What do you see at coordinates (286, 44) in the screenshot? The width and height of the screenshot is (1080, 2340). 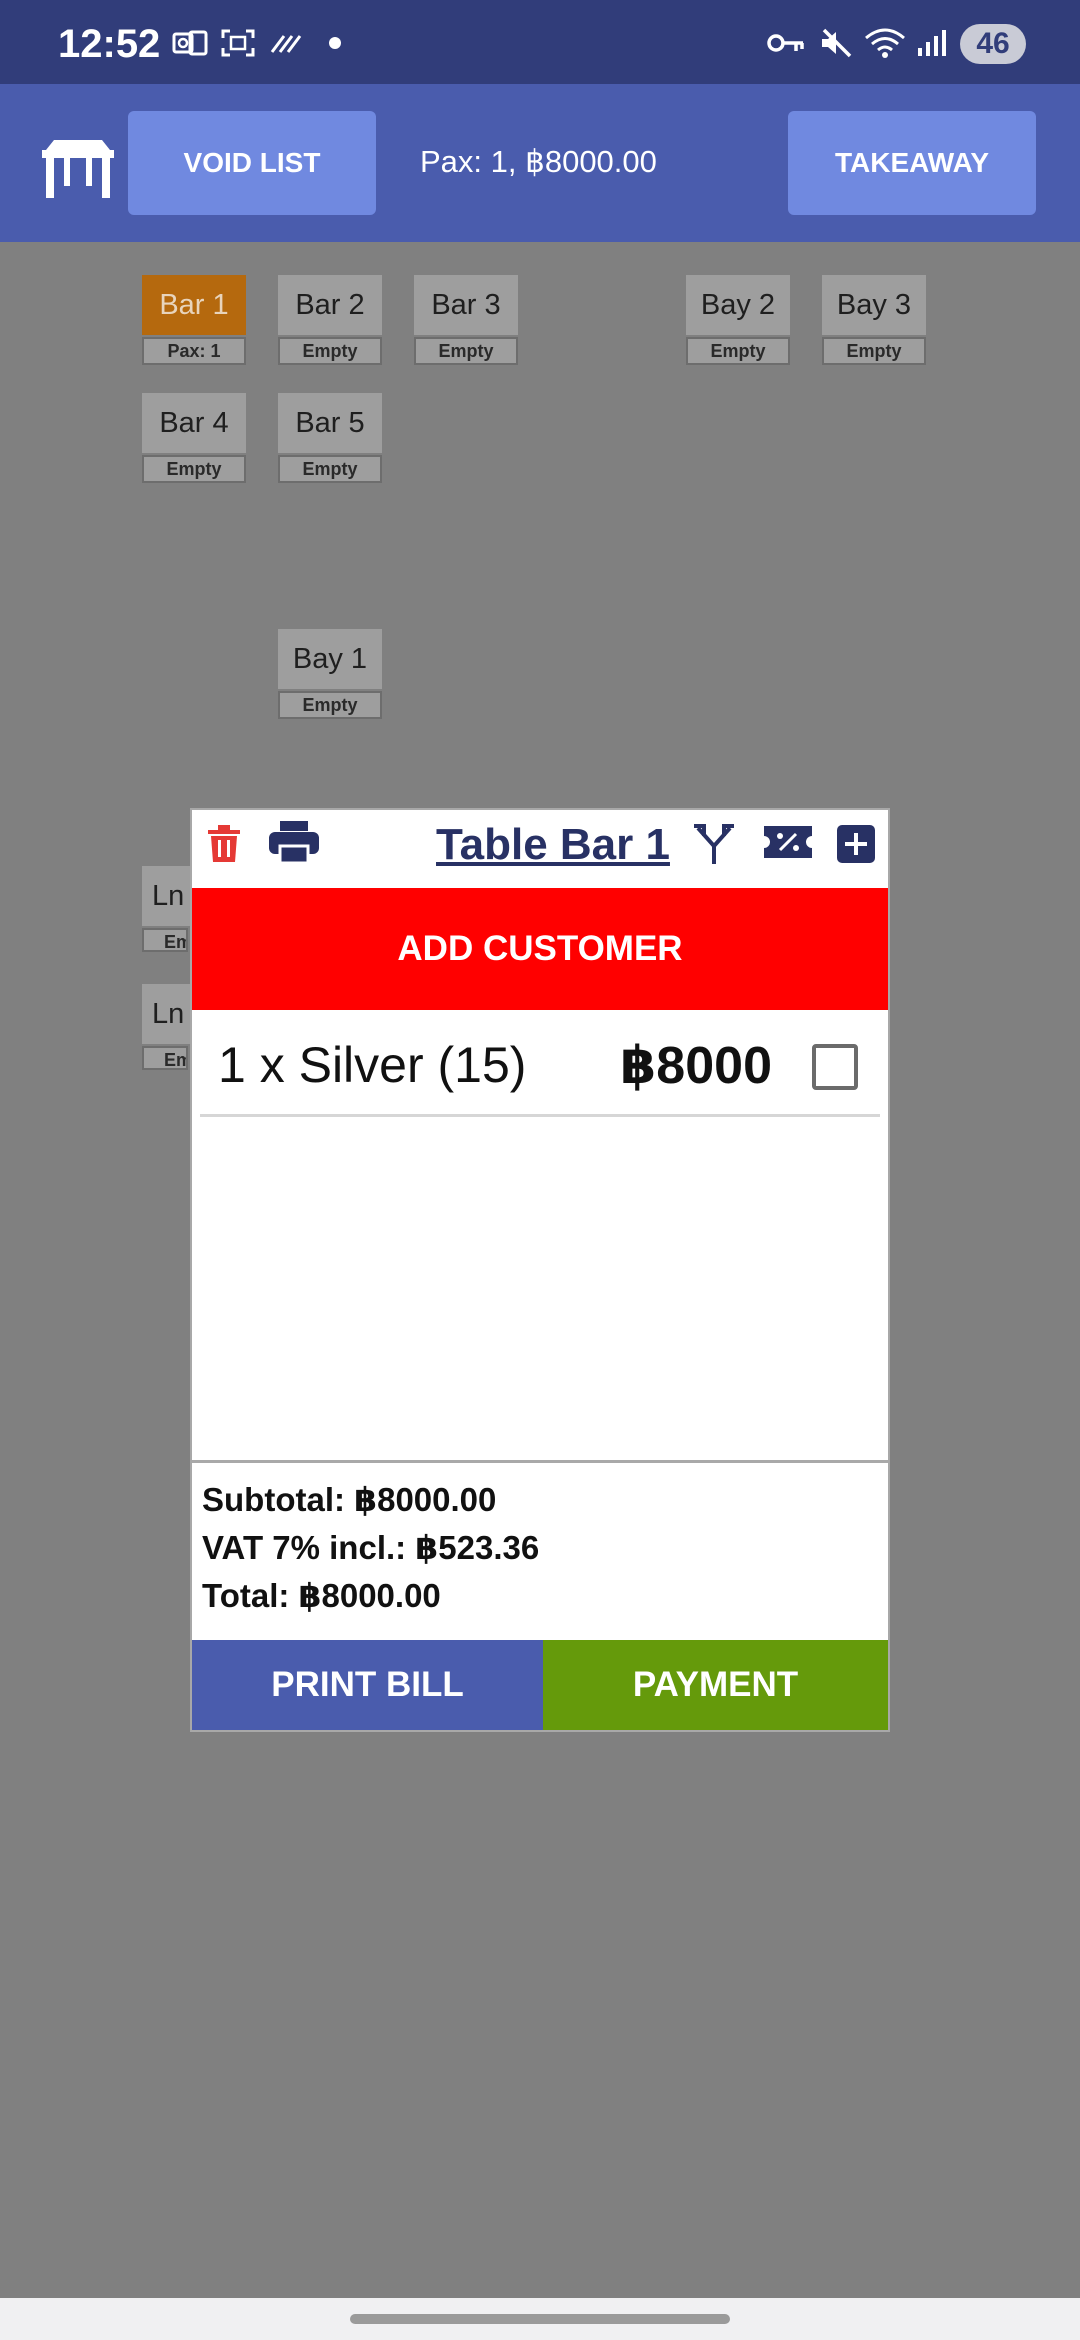 I see `data-saver-icon` at bounding box center [286, 44].